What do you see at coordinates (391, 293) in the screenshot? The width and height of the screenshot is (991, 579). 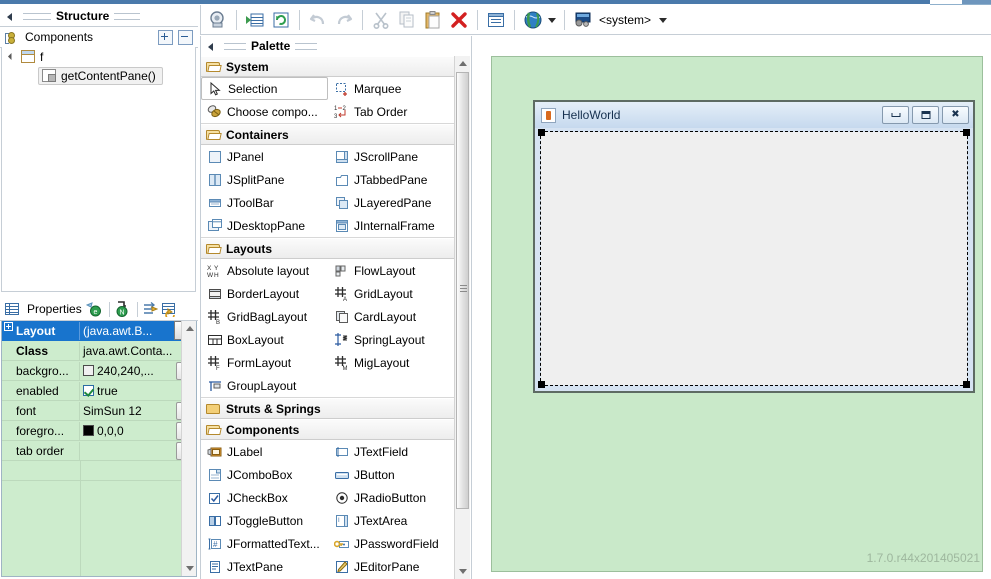 I see `palette-item-gridlayout: A GridLayout` at bounding box center [391, 293].